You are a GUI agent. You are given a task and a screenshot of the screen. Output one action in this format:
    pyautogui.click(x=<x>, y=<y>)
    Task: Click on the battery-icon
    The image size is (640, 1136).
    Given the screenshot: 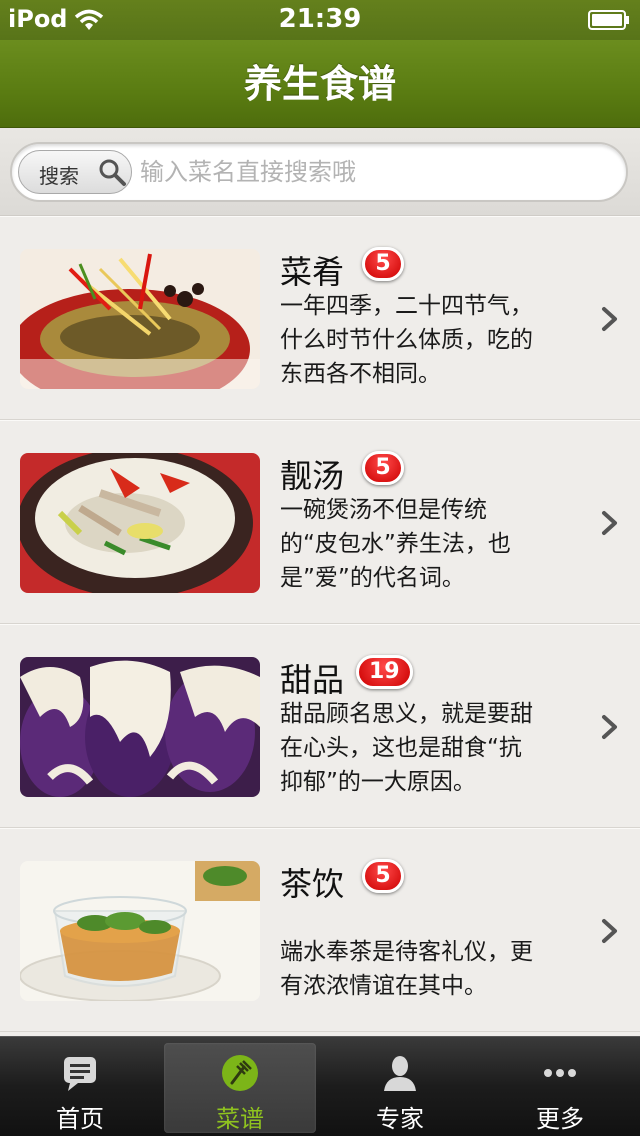 What is the action you would take?
    pyautogui.click(x=608, y=20)
    